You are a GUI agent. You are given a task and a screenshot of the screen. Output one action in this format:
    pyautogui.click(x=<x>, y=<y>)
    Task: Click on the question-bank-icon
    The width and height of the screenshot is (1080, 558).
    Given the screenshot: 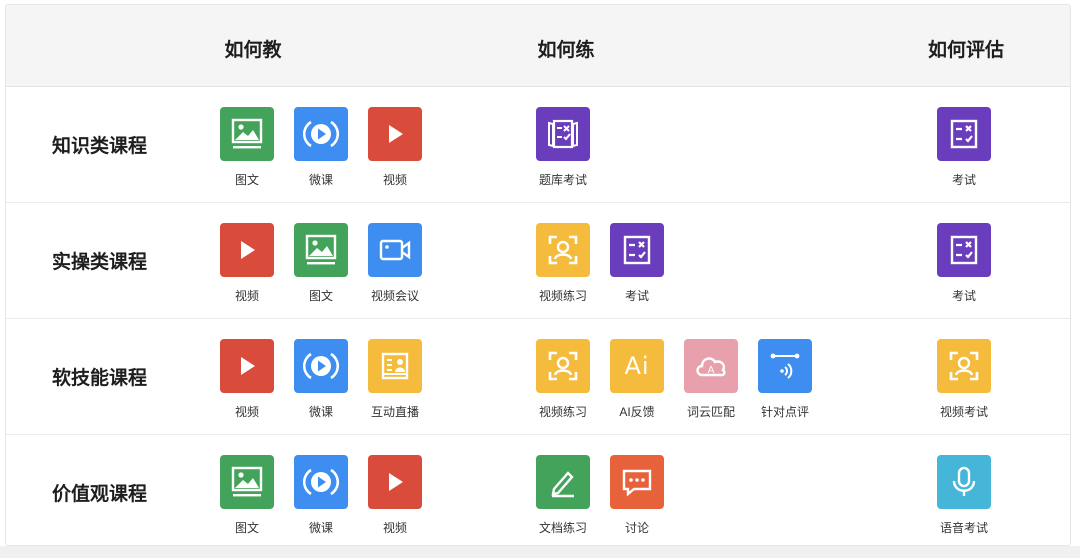 What is the action you would take?
    pyautogui.click(x=563, y=134)
    